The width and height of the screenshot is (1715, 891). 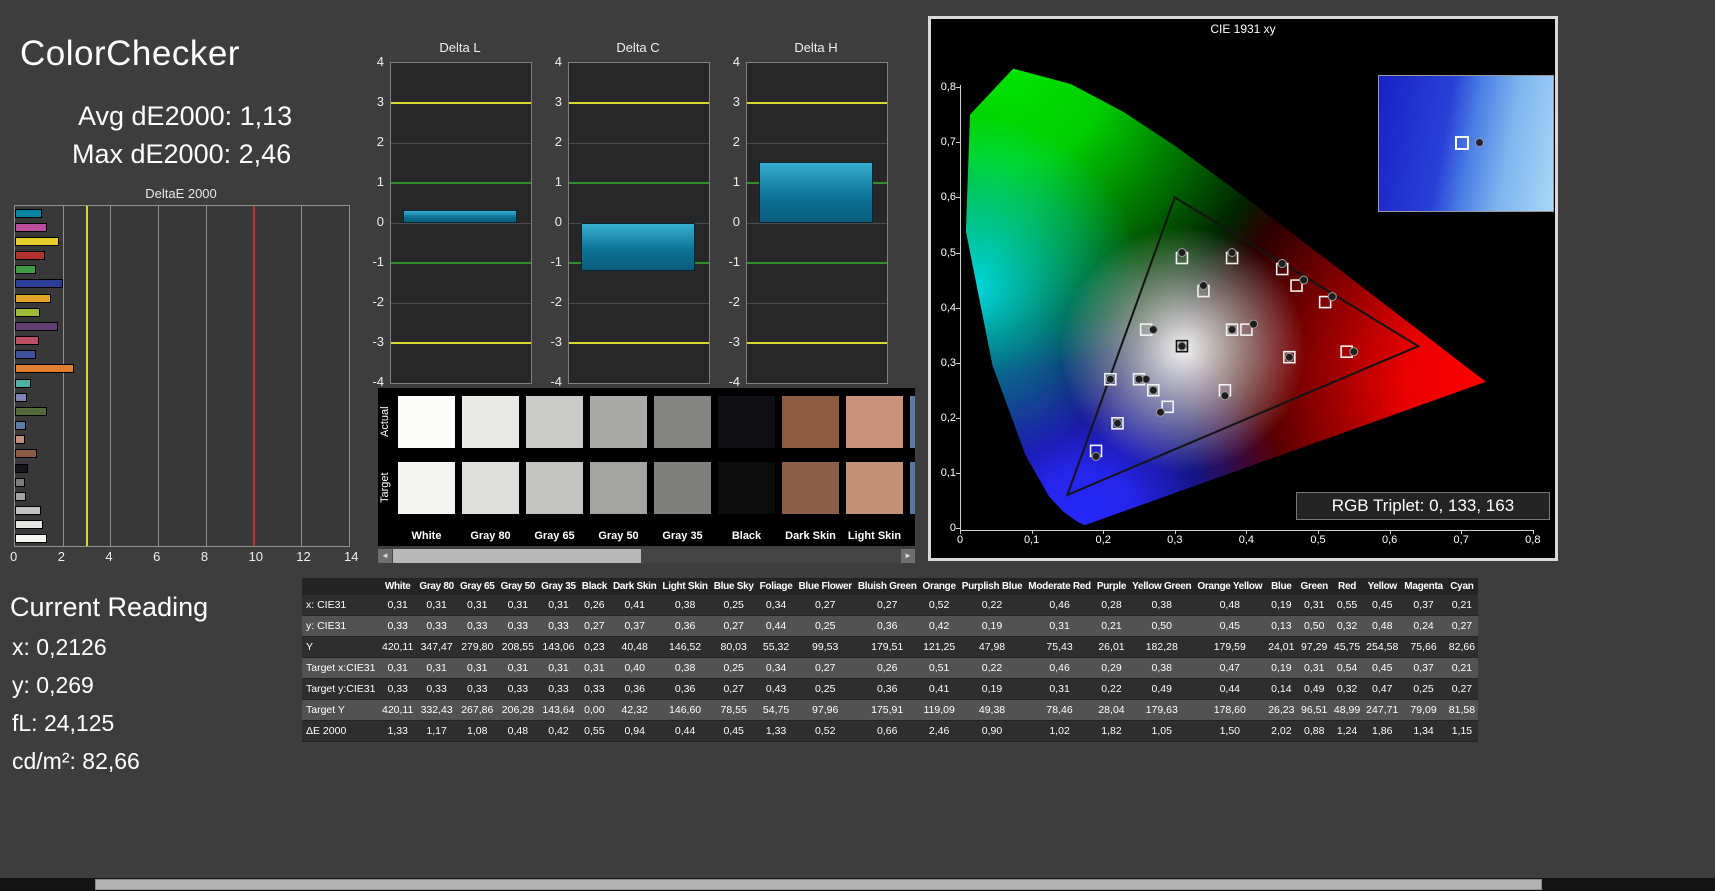 I want to click on row-label: Target x:CIE31, so click(x=340, y=668).